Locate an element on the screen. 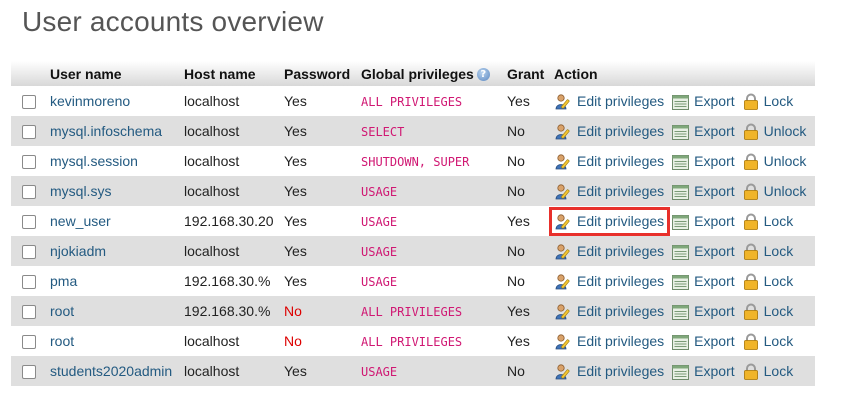 The height and width of the screenshot is (401, 845). host-name-cell: localhost is located at coordinates (230, 161).